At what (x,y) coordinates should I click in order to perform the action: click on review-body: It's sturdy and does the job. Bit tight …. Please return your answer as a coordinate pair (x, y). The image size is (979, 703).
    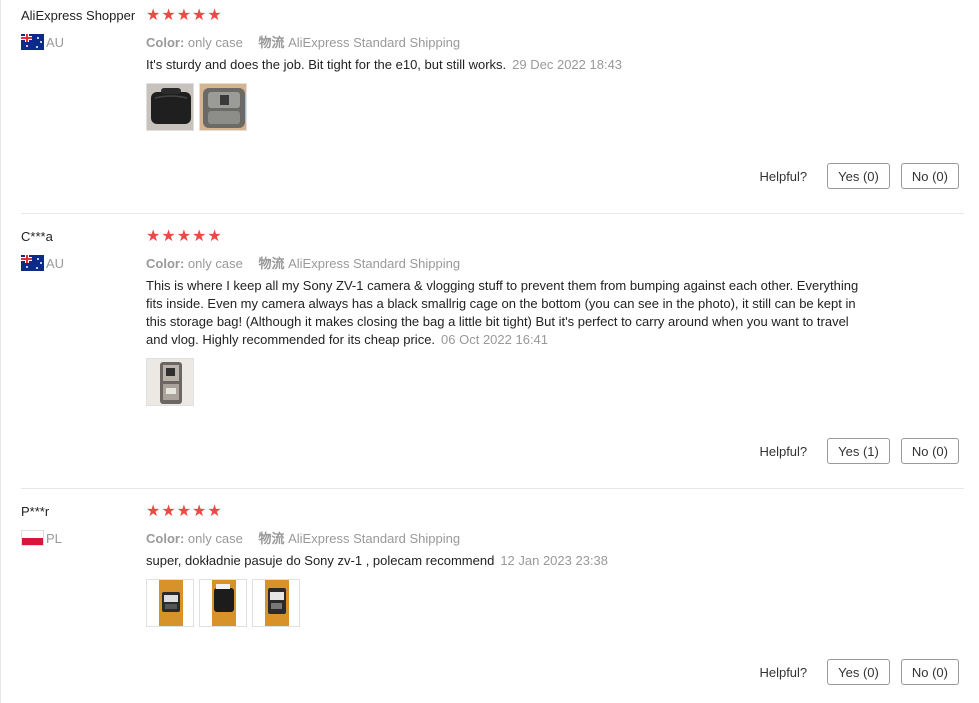
    Looking at the image, I should click on (326, 64).